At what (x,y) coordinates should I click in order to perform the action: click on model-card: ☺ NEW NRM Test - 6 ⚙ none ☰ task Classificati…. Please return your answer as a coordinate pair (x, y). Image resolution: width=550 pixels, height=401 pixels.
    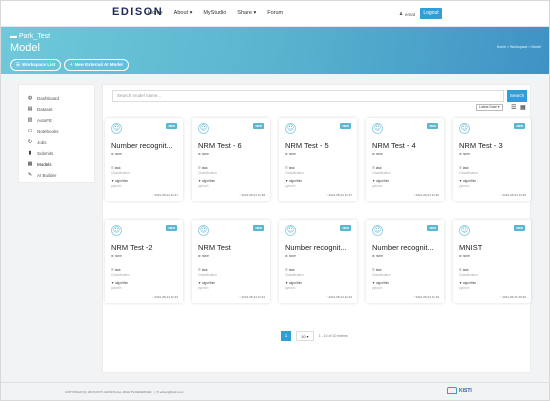
    Looking at the image, I should click on (231, 159).